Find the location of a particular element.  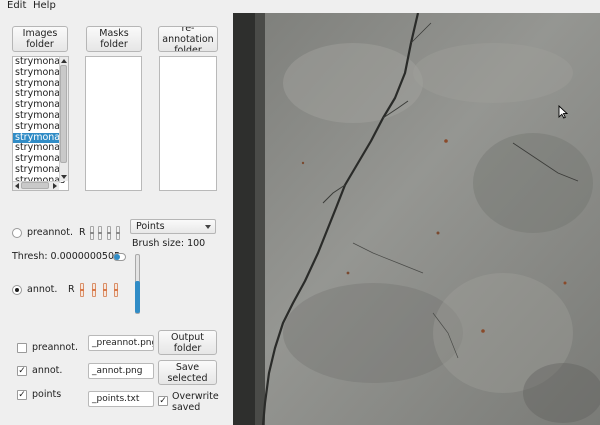

scroll-up-icon is located at coordinates (64, 61).